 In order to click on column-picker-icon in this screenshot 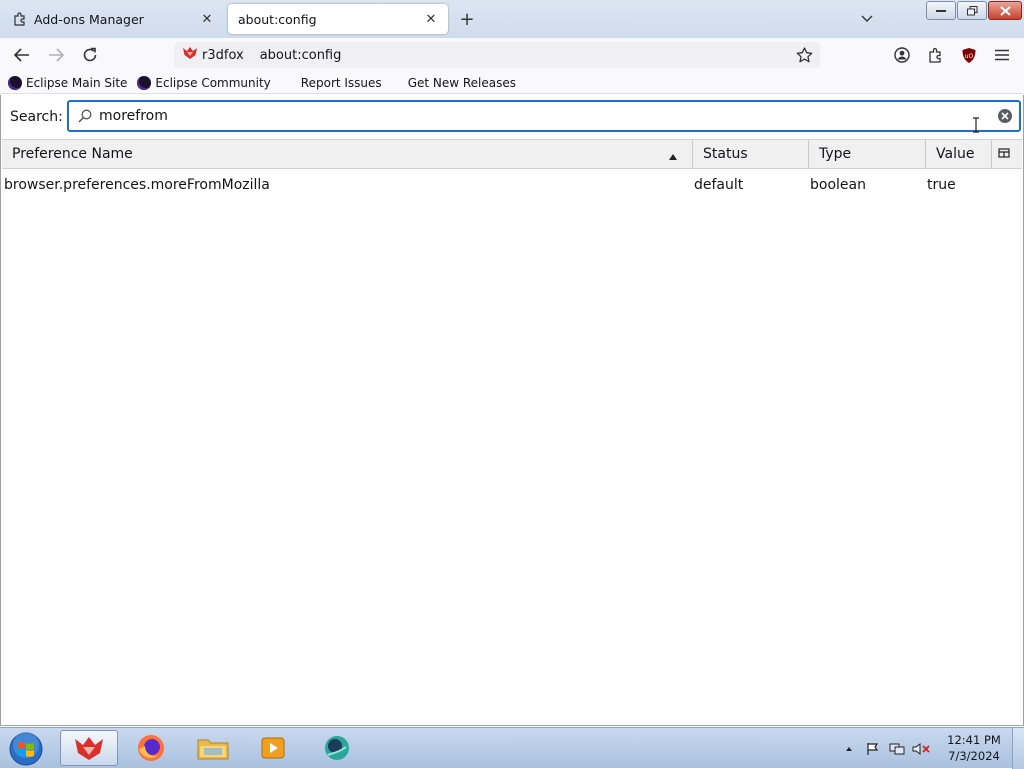, I will do `click(1005, 154)`.